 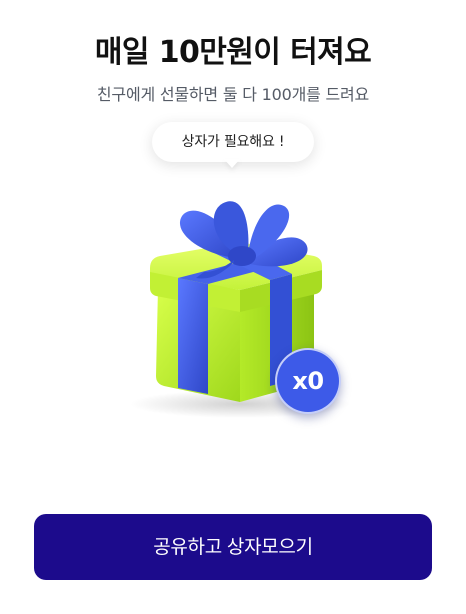 What do you see at coordinates (233, 142) in the screenshot?
I see `tooltip-bubble: 상자가 필요해요 !` at bounding box center [233, 142].